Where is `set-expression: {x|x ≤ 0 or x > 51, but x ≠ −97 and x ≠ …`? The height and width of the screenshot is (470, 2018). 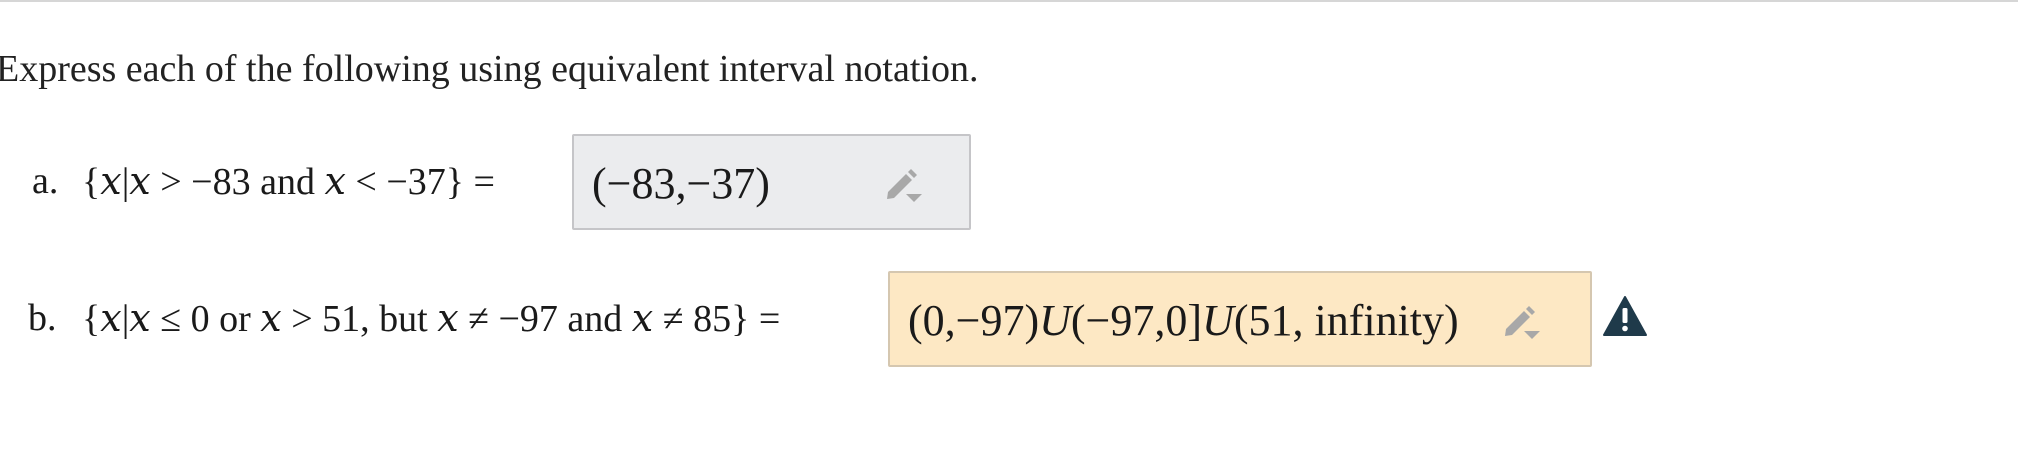
set-expression: {x|x ≤ 0 or x > 51, but x ≠ −97 and x ≠ … is located at coordinates (431, 318).